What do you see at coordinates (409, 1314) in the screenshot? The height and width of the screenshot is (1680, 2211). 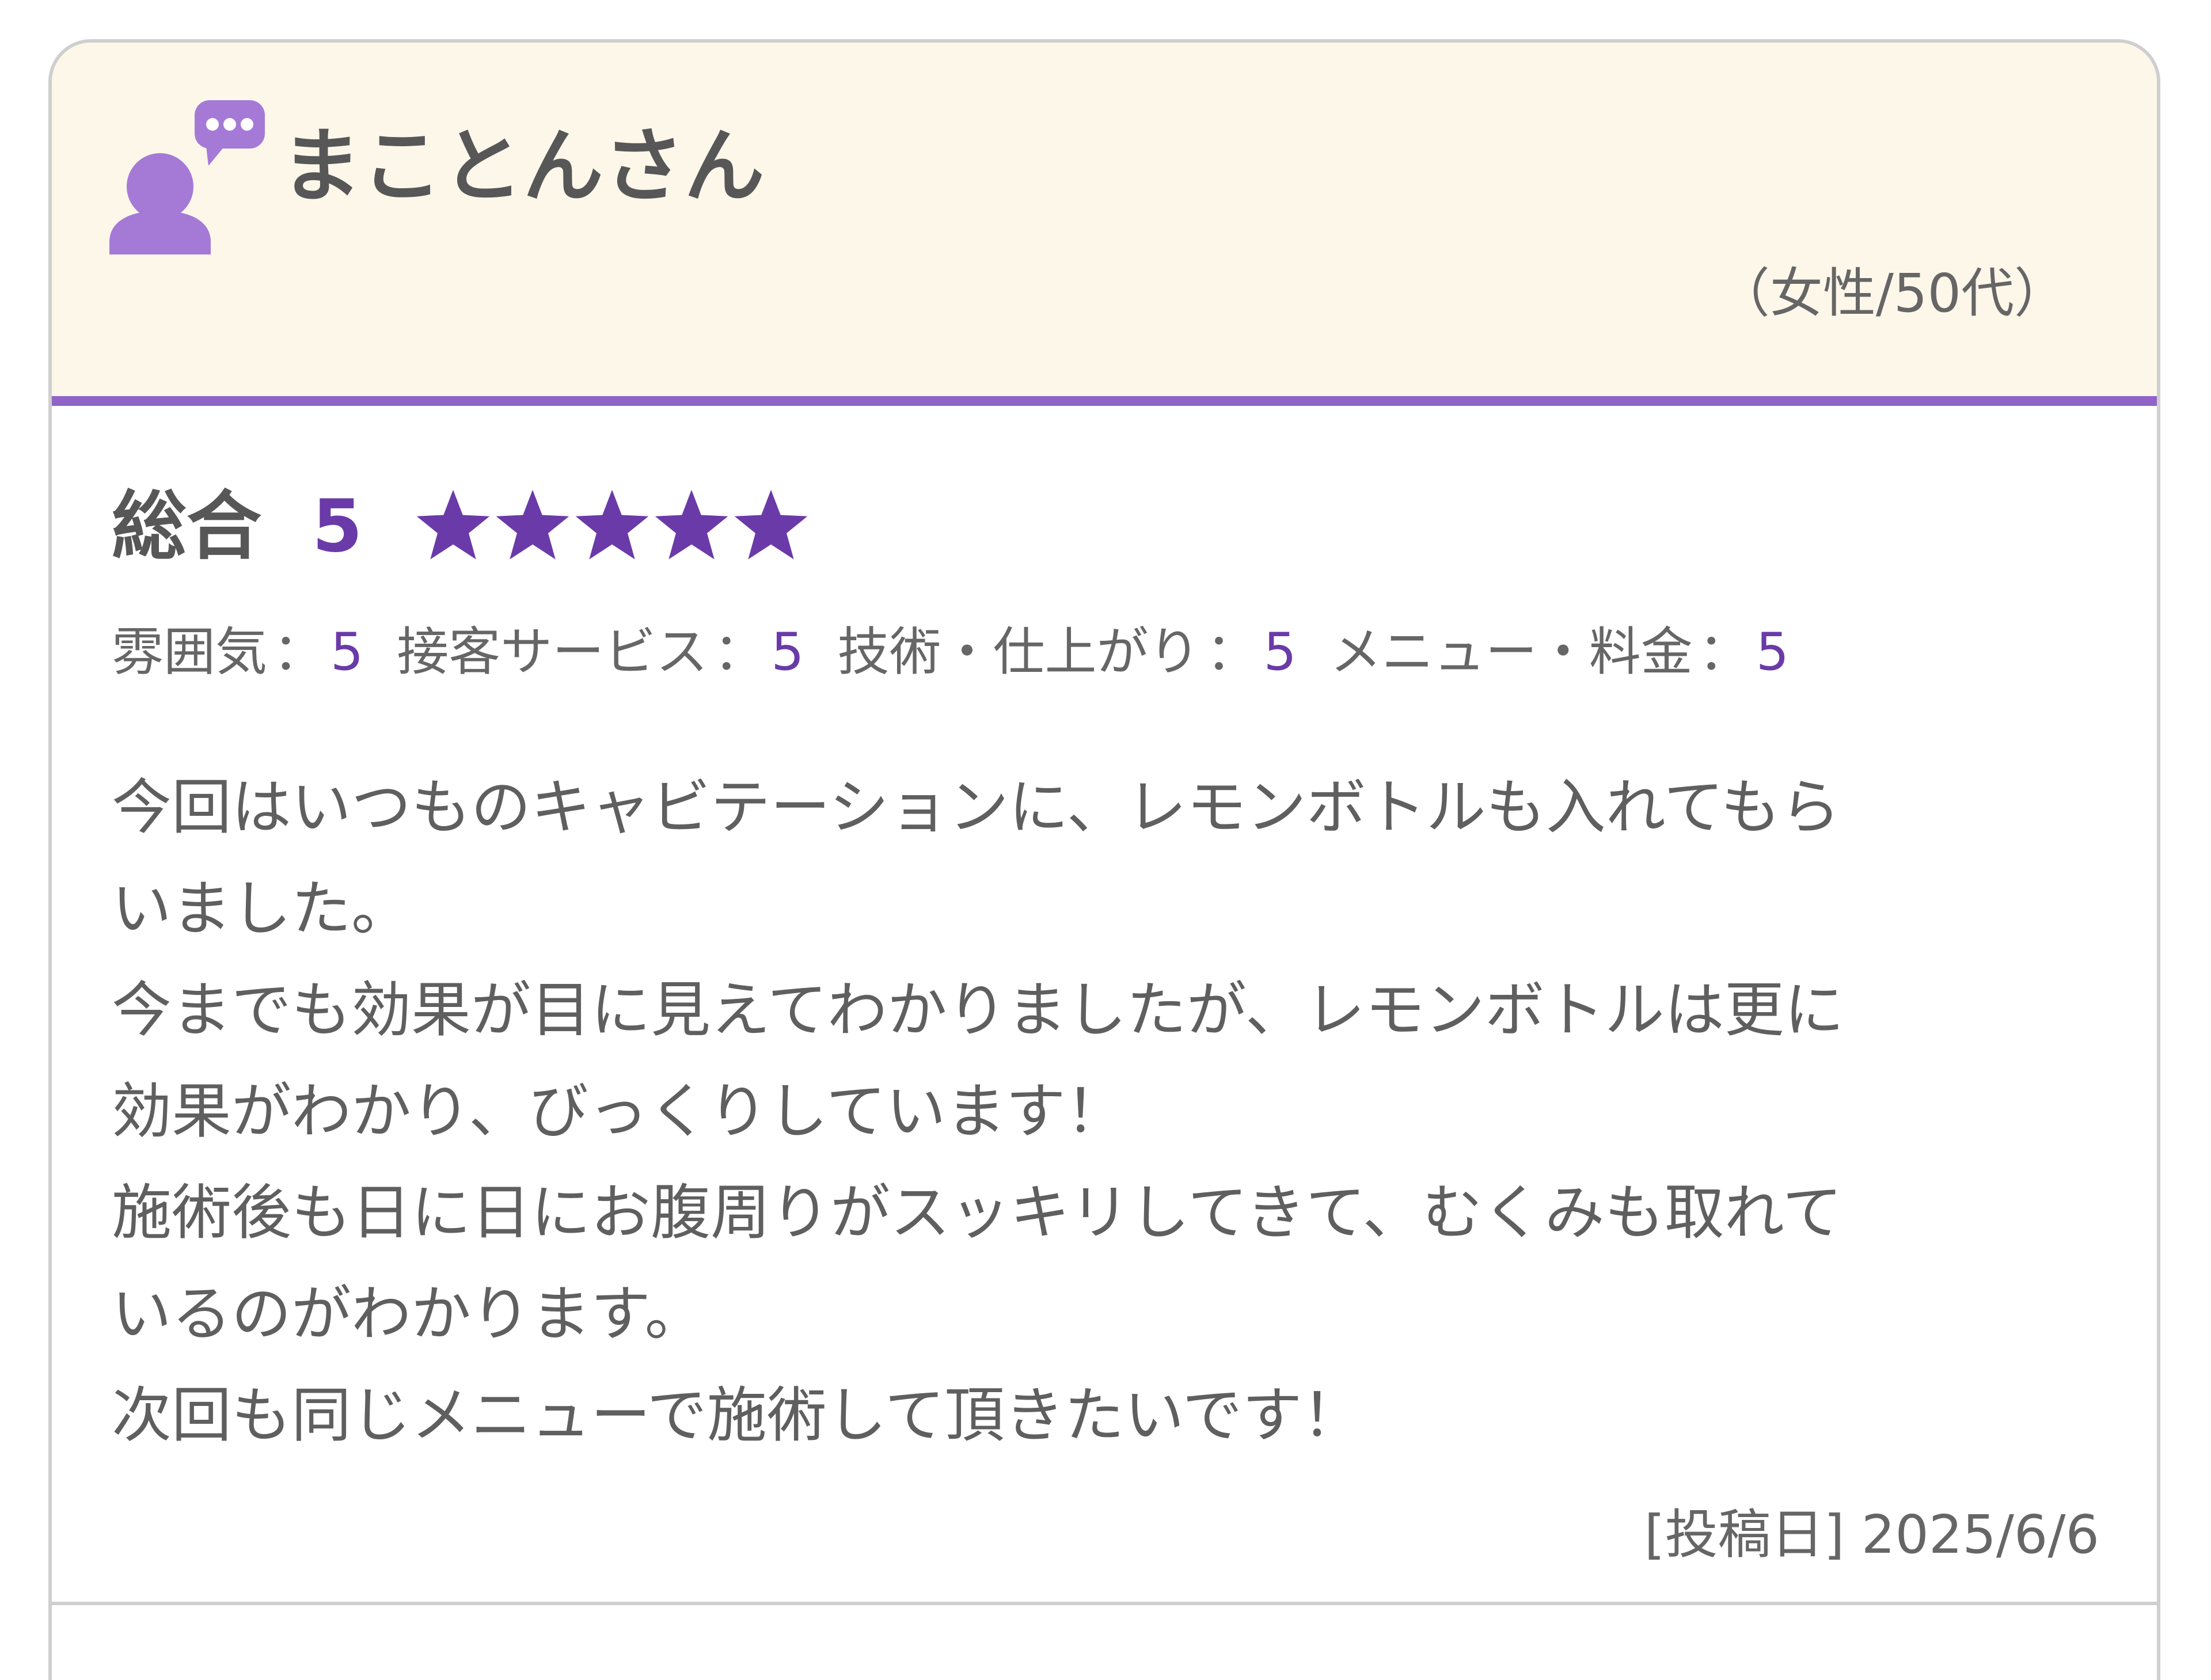 I see `review-line: いるのがわかります。` at bounding box center [409, 1314].